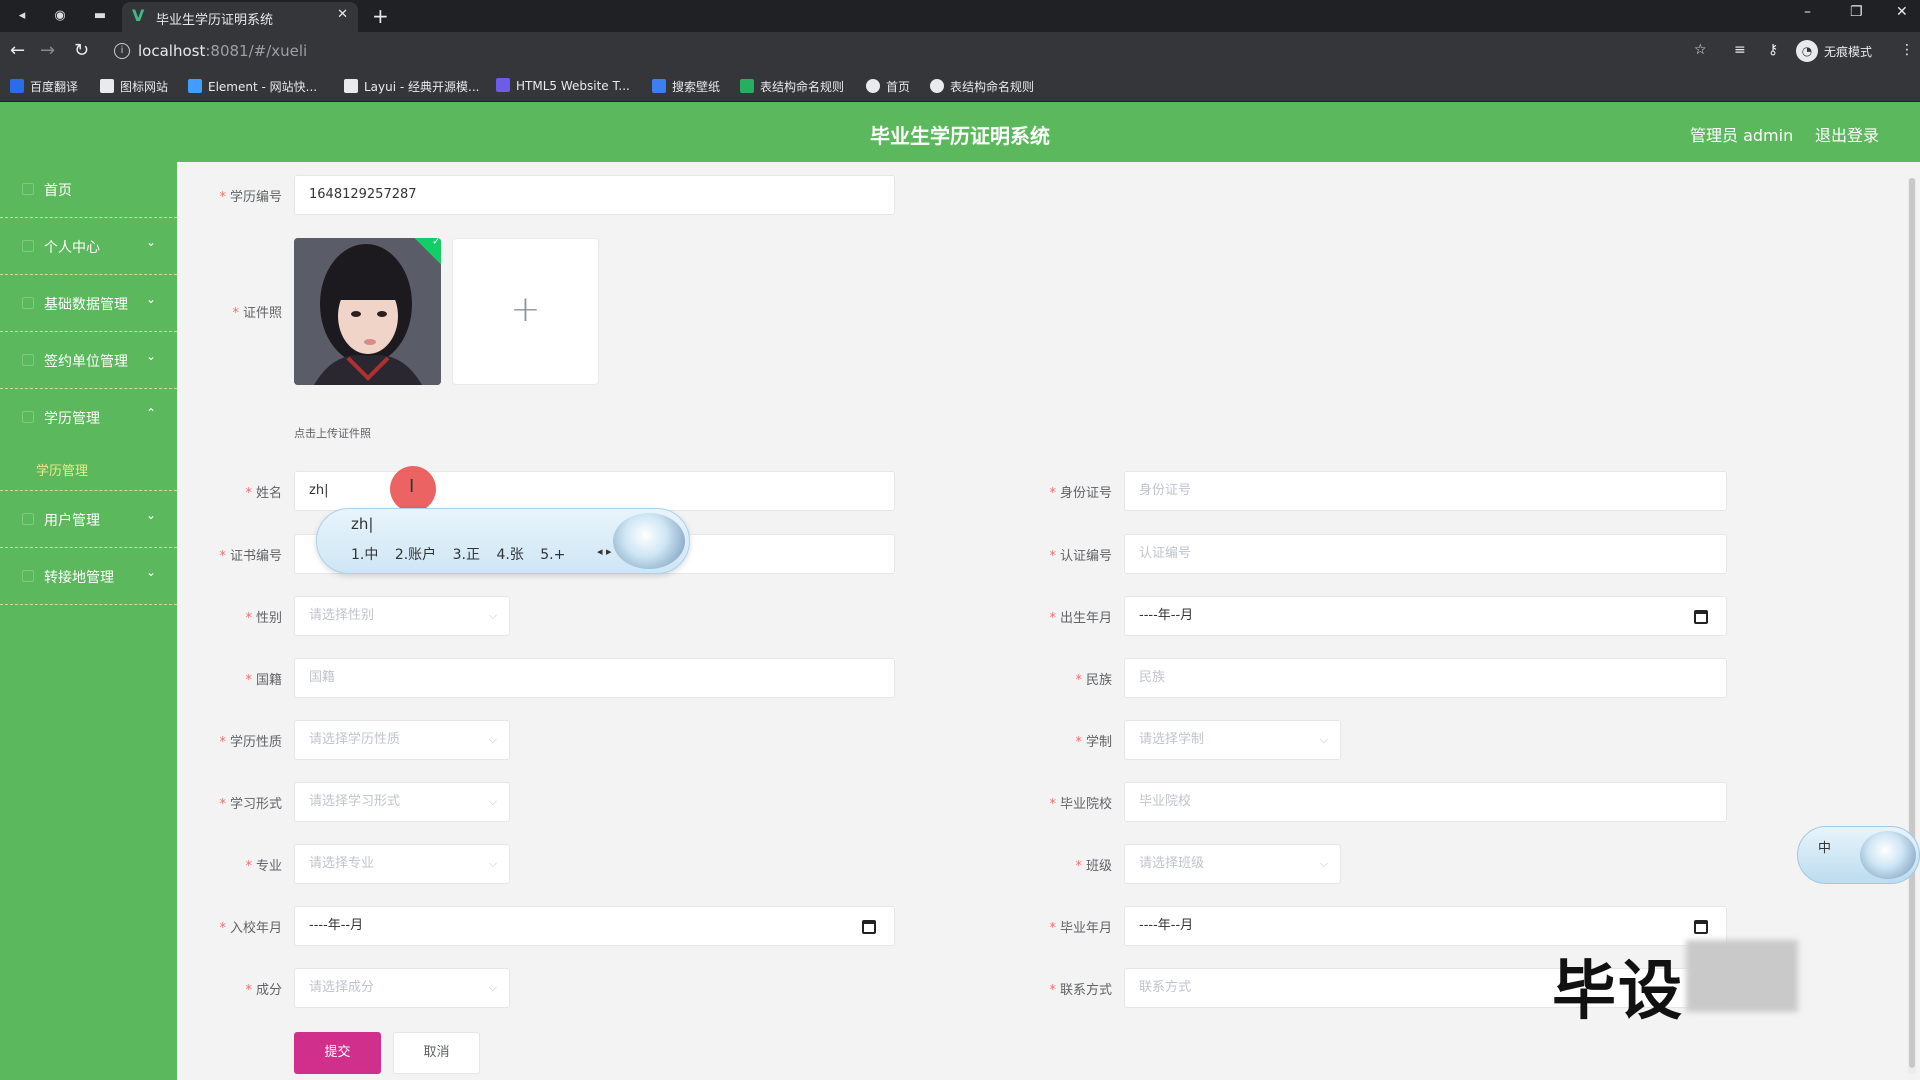 The height and width of the screenshot is (1080, 1920). I want to click on sidebar-subitem-education: 学历管理, so click(62, 469).